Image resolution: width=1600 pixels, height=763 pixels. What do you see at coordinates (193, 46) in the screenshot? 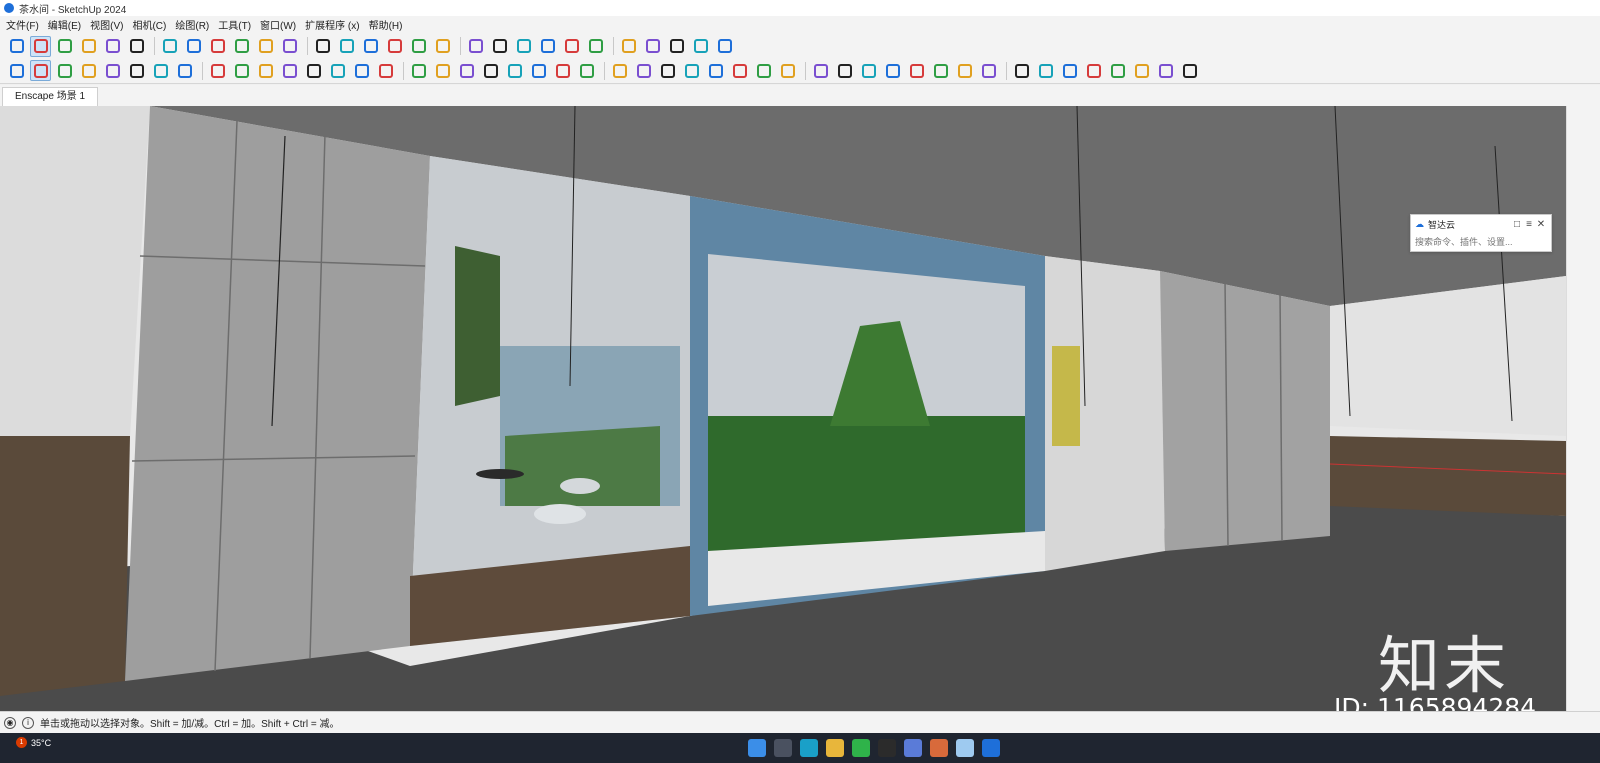
I see `follow-me-icon` at bounding box center [193, 46].